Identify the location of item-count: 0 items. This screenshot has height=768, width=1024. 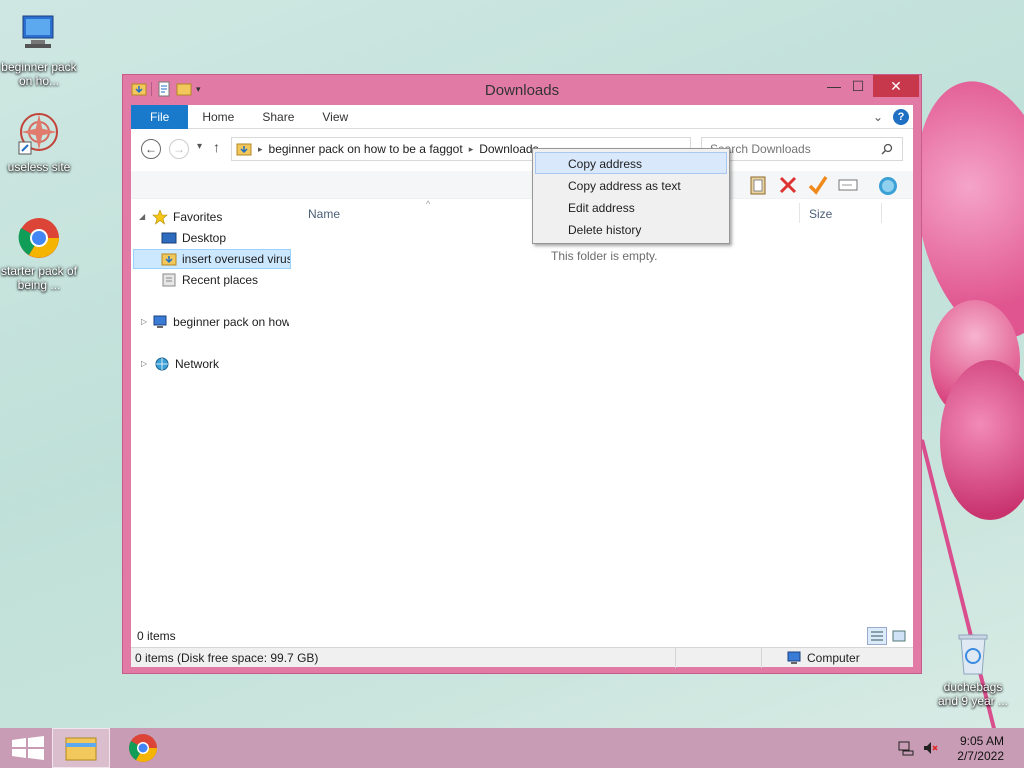
(156, 636).